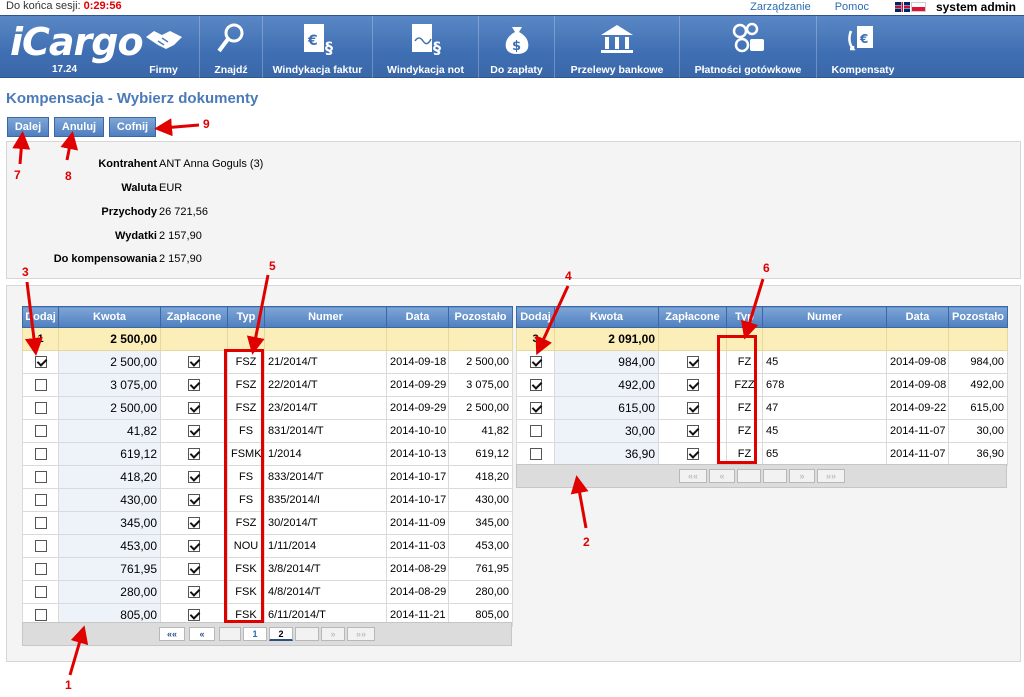  Describe the element at coordinates (79, 127) in the screenshot. I see `cancel-button: Anuluj` at that location.